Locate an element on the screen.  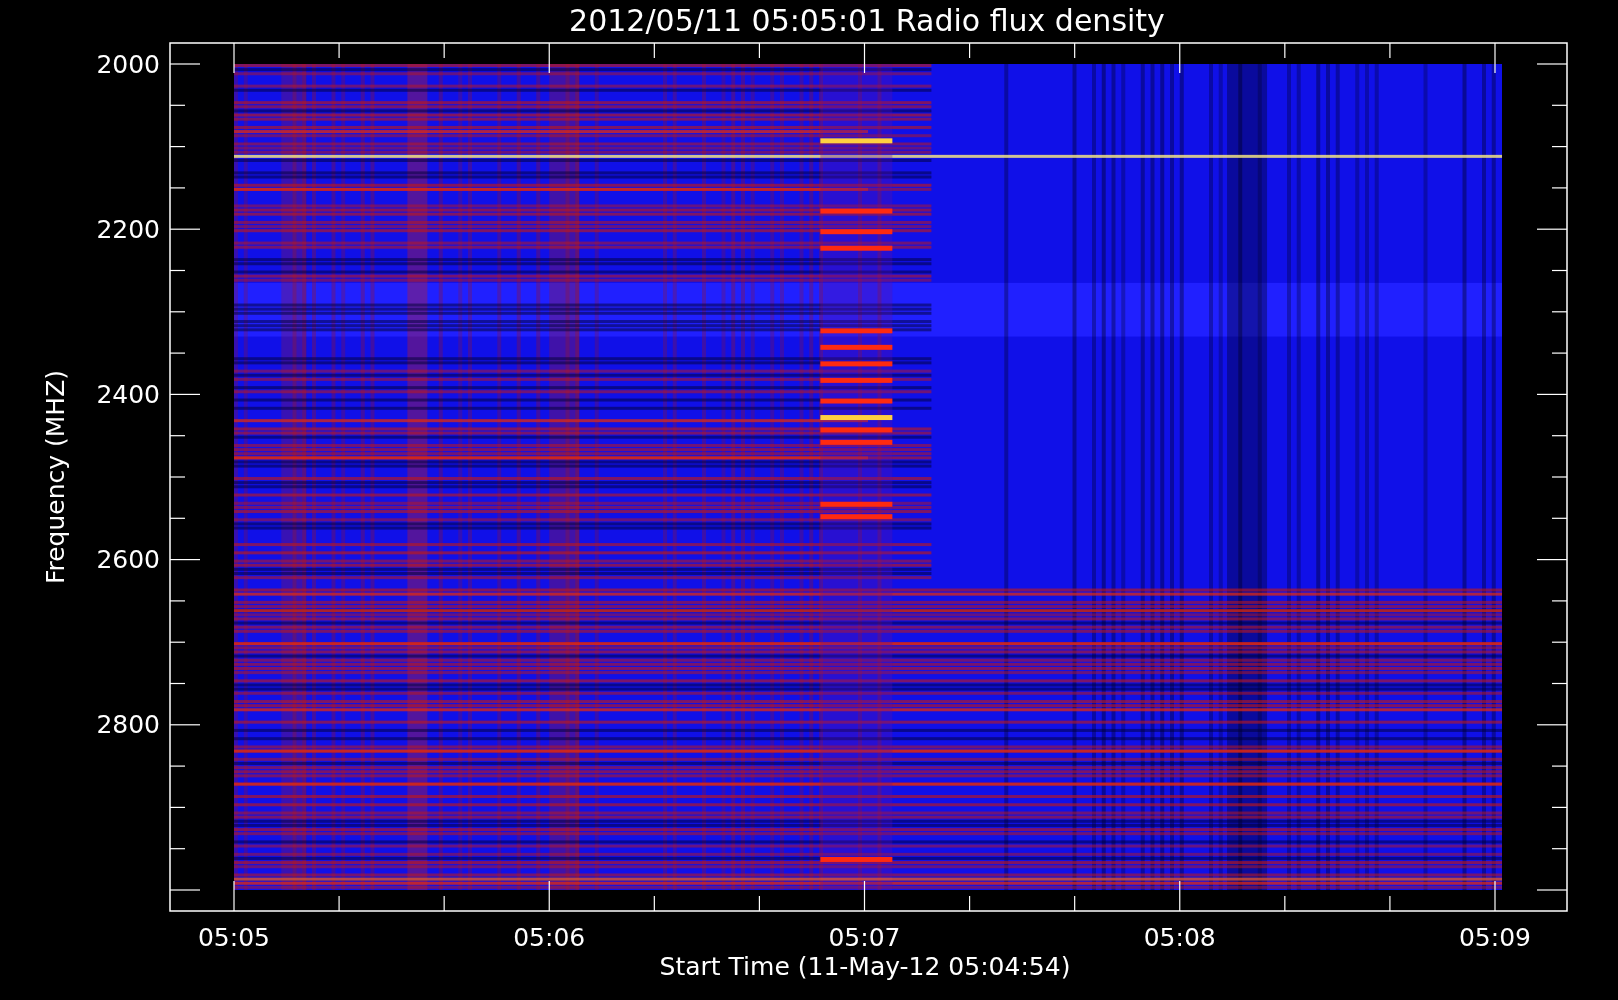
y-tick-label: 2400 is located at coordinates (128, 394).